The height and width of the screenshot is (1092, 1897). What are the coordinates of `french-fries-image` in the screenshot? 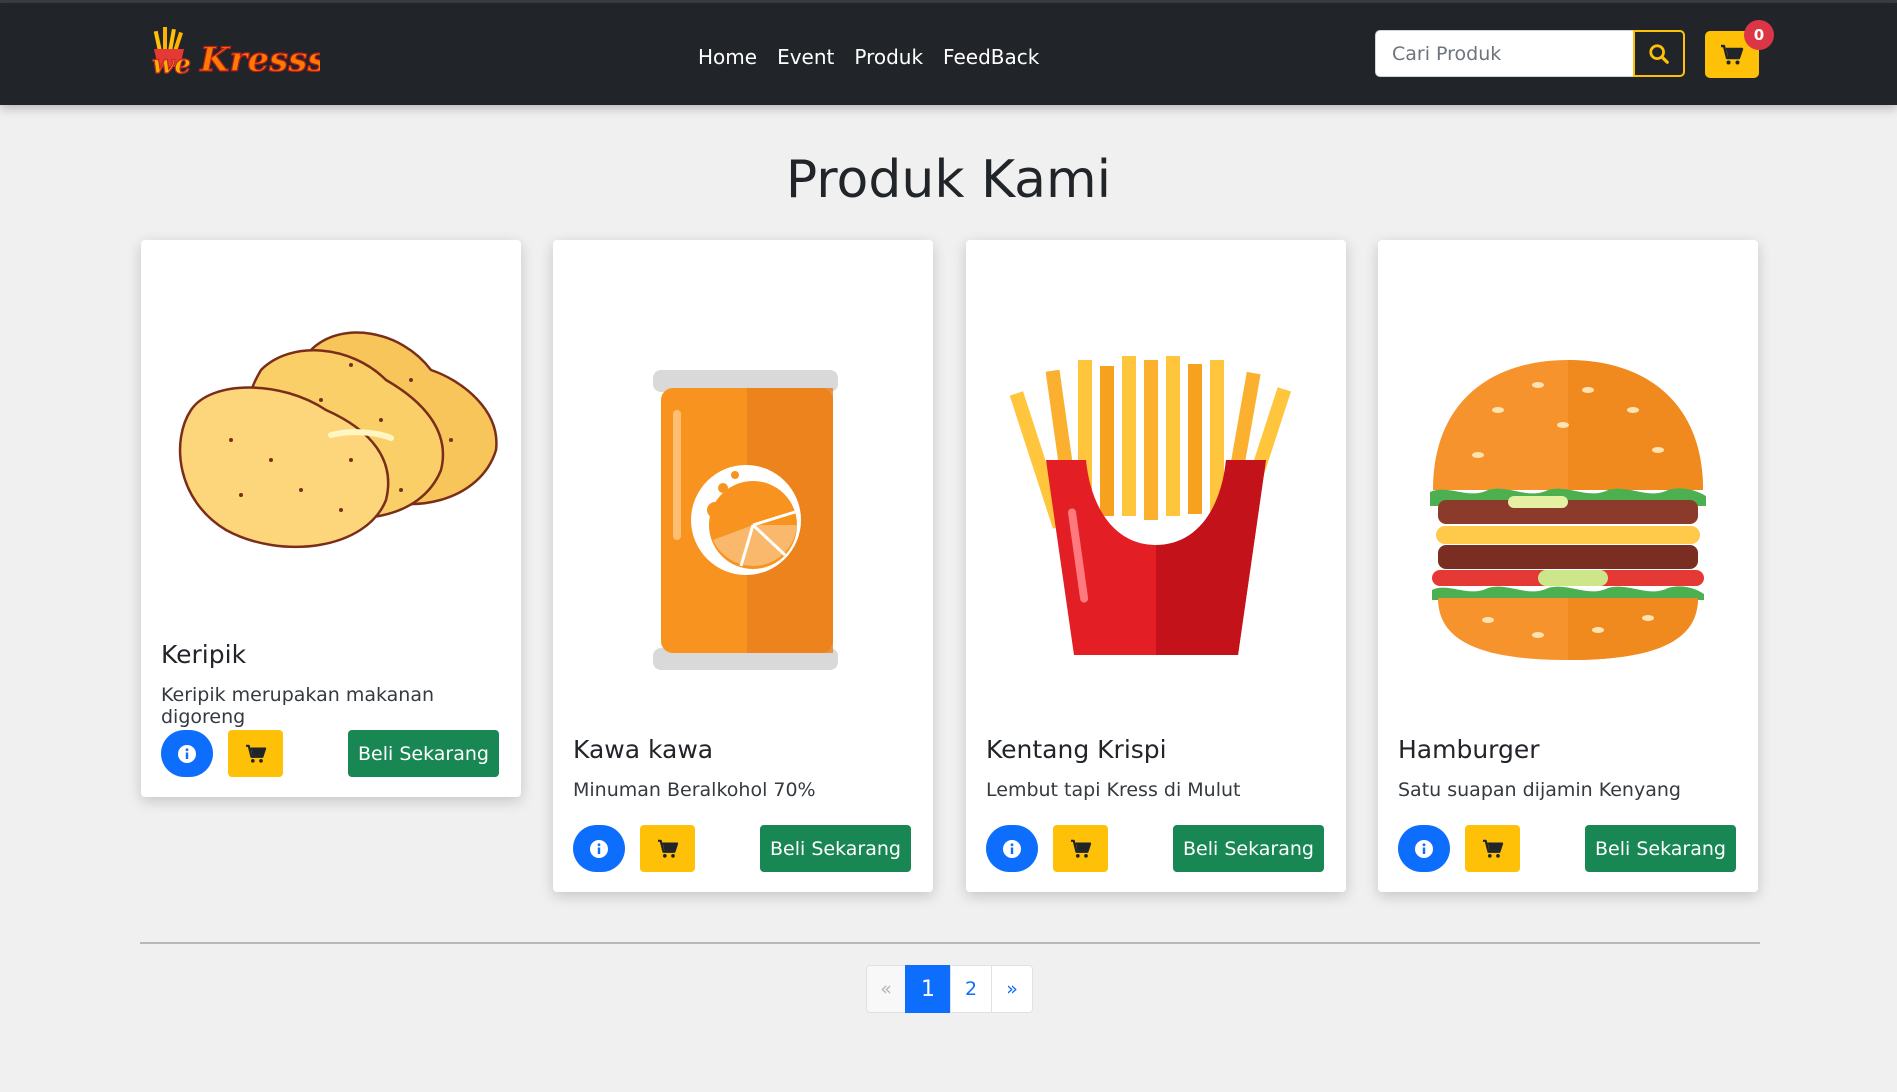 It's located at (1156, 470).